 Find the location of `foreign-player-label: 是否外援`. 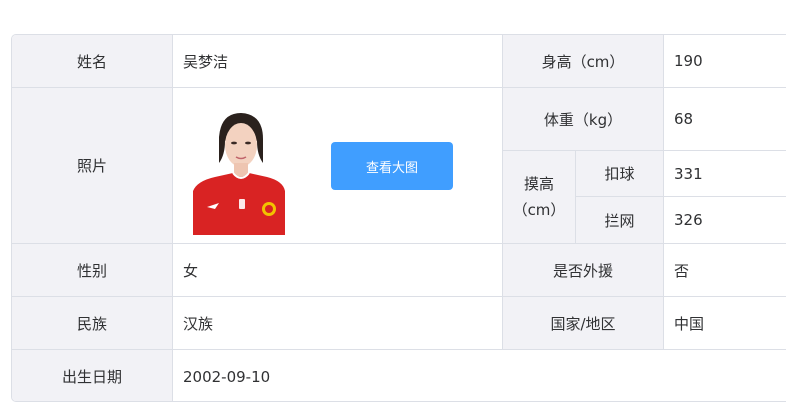

foreign-player-label: 是否外援 is located at coordinates (583, 270).